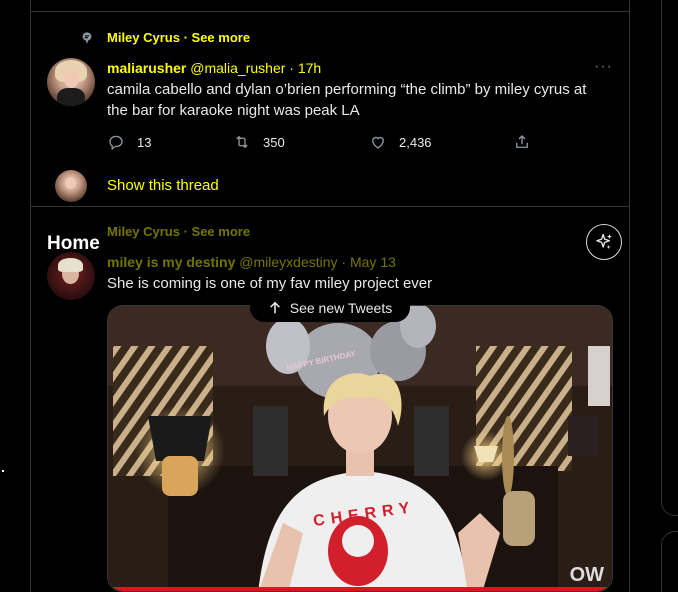 This screenshot has height=592, width=678. I want to click on thread-avatar, so click(71, 186).